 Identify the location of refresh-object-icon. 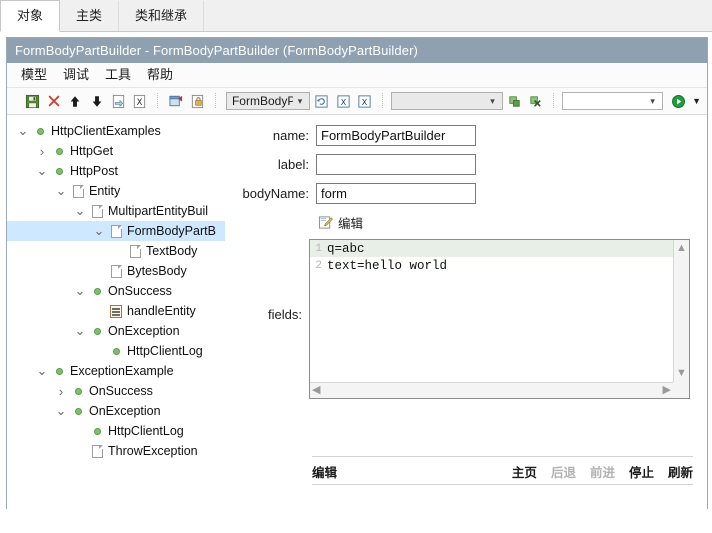
(321, 101).